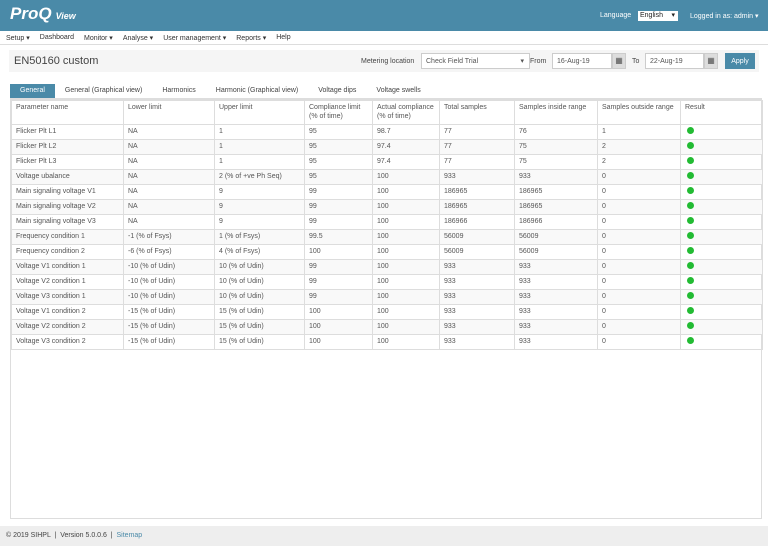  Describe the element at coordinates (43, 14) in the screenshot. I see `logo: ProQ View` at that location.